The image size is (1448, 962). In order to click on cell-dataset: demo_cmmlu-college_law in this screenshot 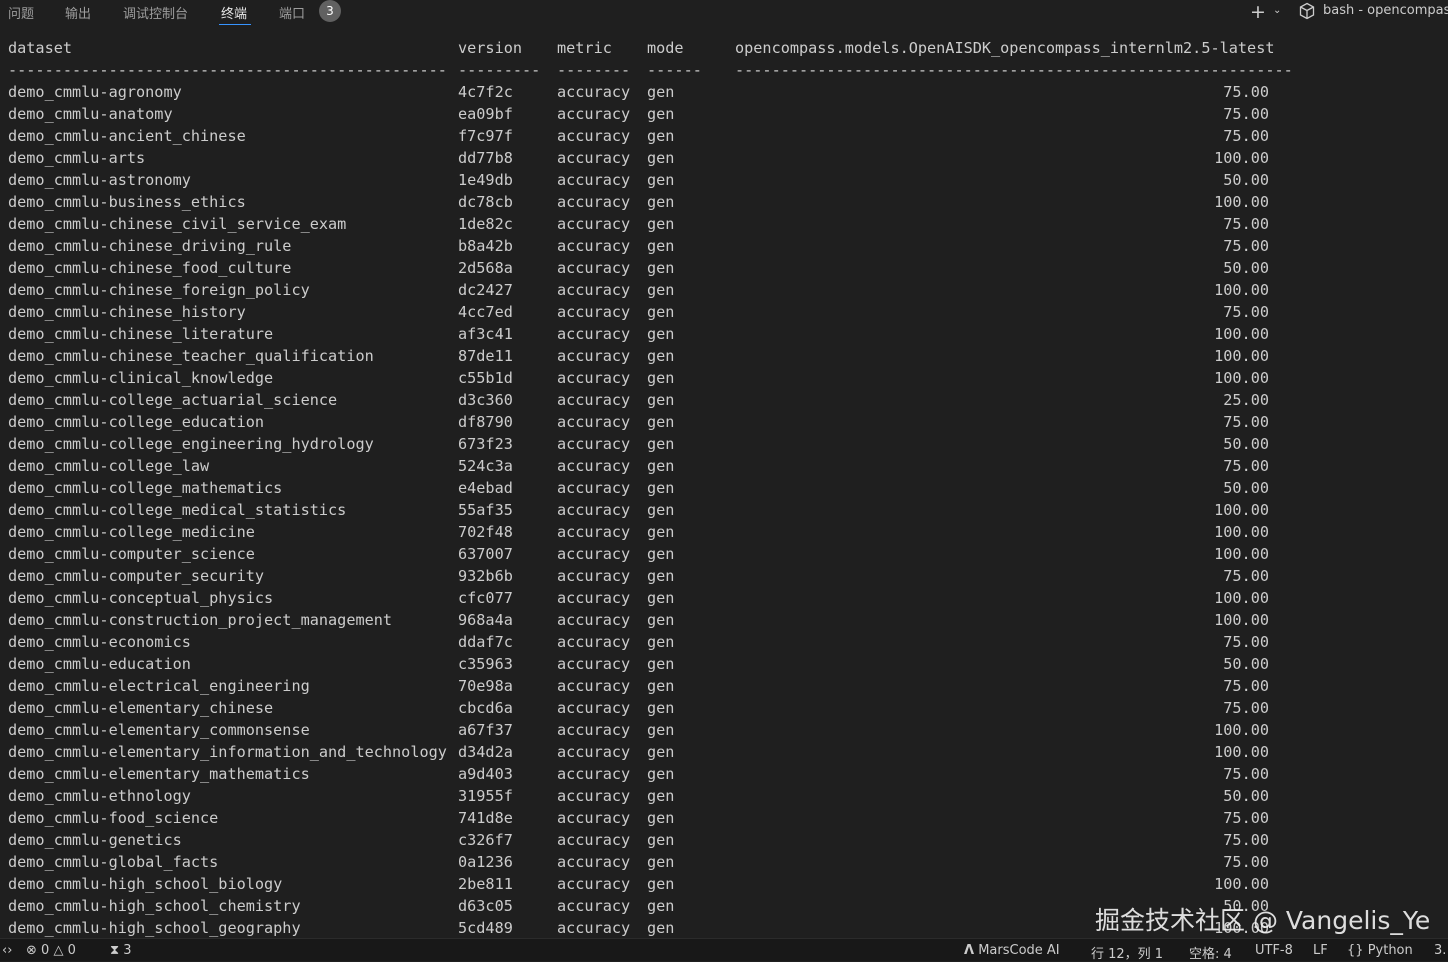, I will do `click(109, 466)`.